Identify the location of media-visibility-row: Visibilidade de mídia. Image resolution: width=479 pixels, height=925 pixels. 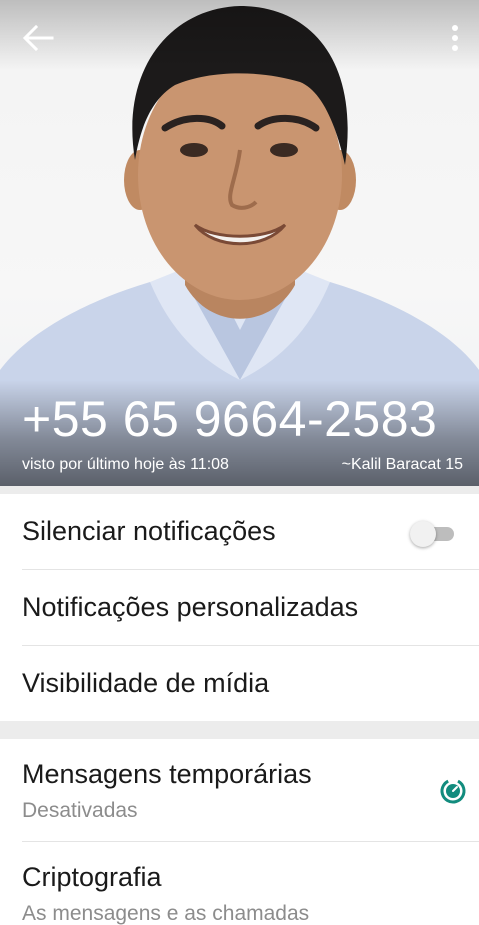
(239, 683).